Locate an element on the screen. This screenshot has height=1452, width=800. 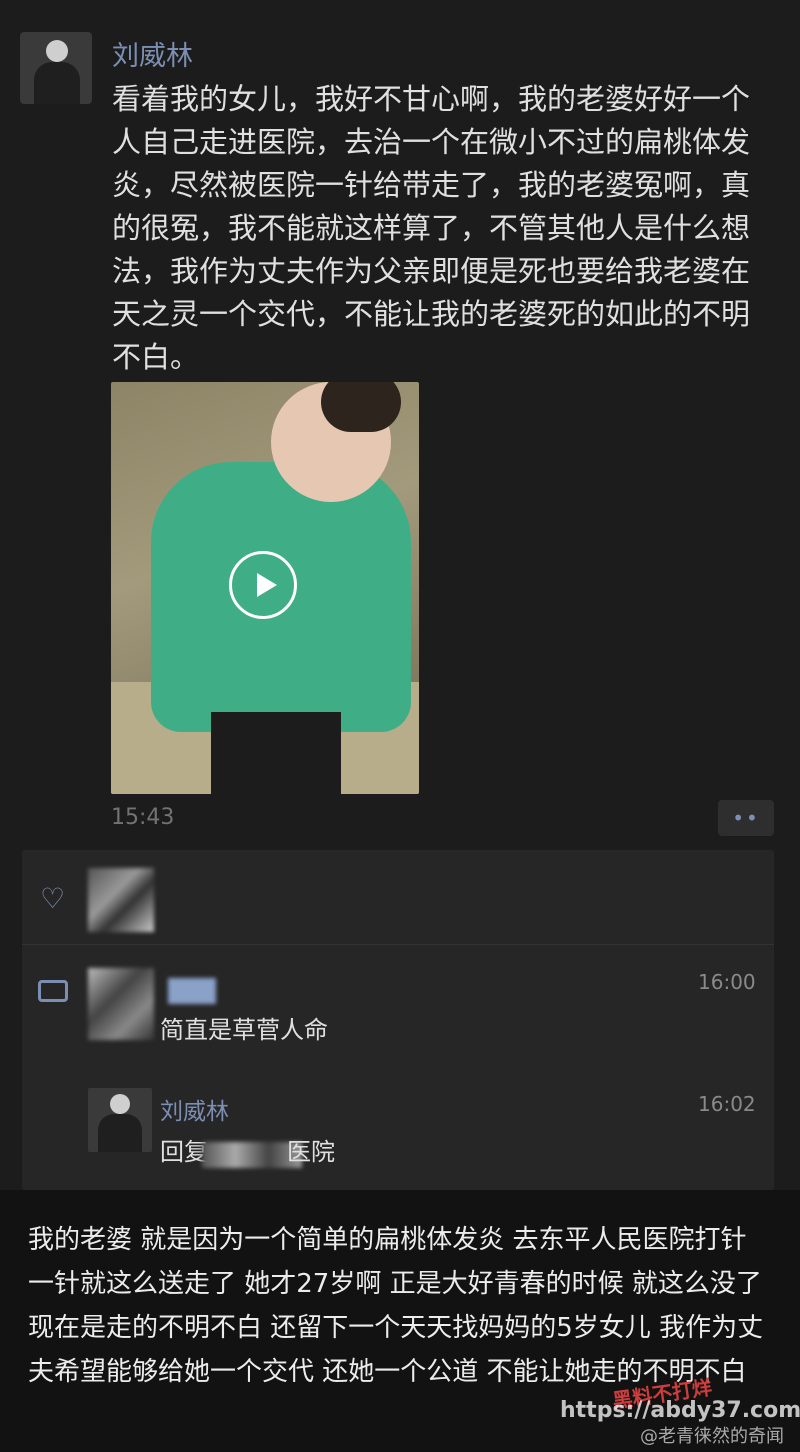
post-username: 刘威林 is located at coordinates (152, 53).